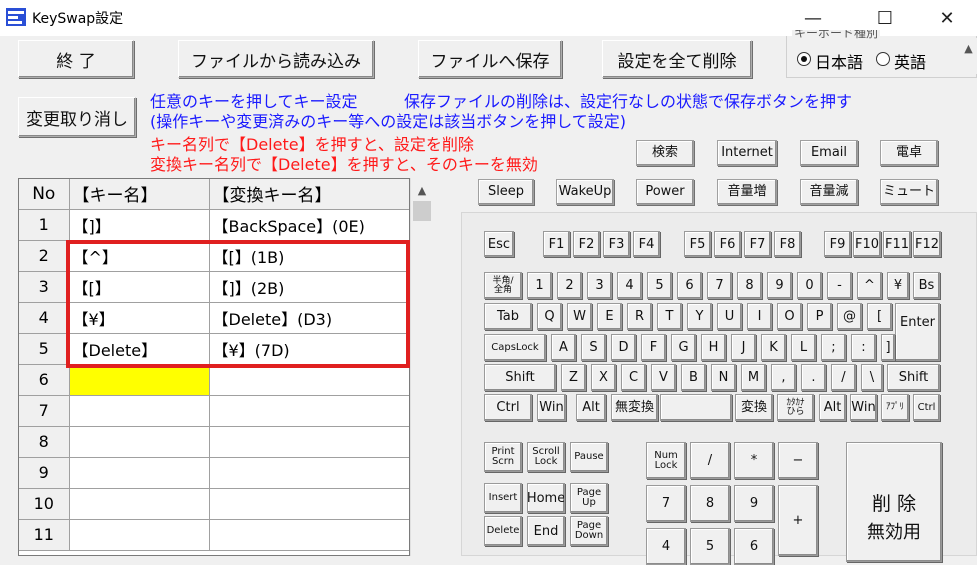  What do you see at coordinates (139, 256) in the screenshot?
I see `key-name-cell: 【^】` at bounding box center [139, 256].